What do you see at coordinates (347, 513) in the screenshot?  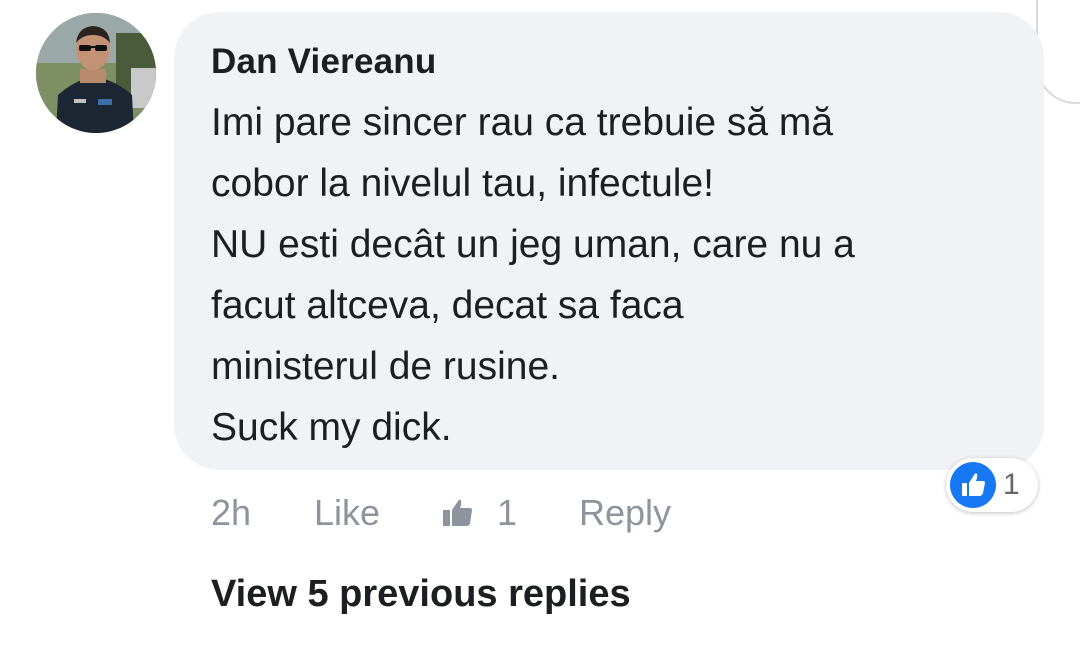 I see `like-button: Like` at bounding box center [347, 513].